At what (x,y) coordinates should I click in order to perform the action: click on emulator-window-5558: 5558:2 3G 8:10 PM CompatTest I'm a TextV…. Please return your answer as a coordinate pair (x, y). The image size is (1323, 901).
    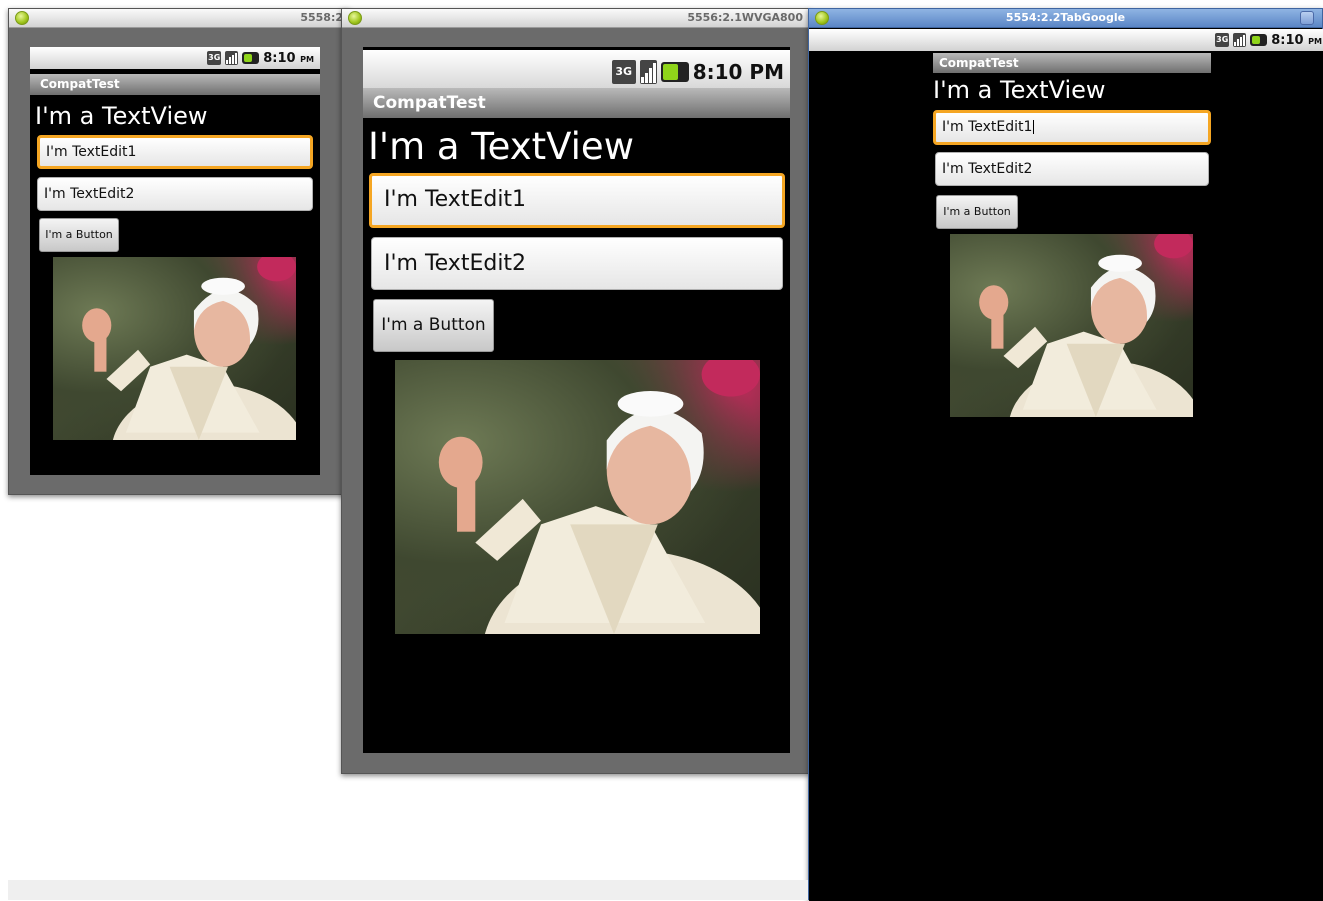
    Looking at the image, I should click on (179, 251).